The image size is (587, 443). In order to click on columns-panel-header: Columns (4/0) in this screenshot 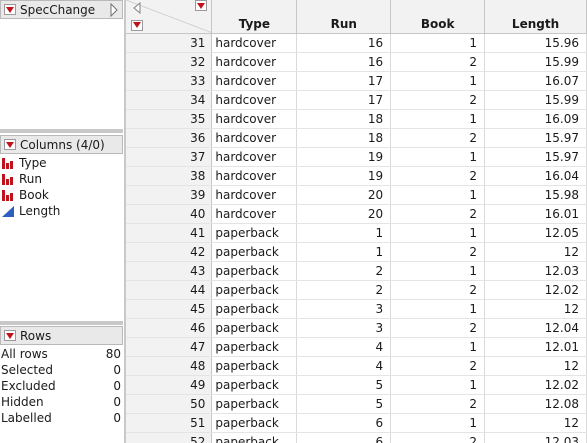, I will do `click(61, 144)`.